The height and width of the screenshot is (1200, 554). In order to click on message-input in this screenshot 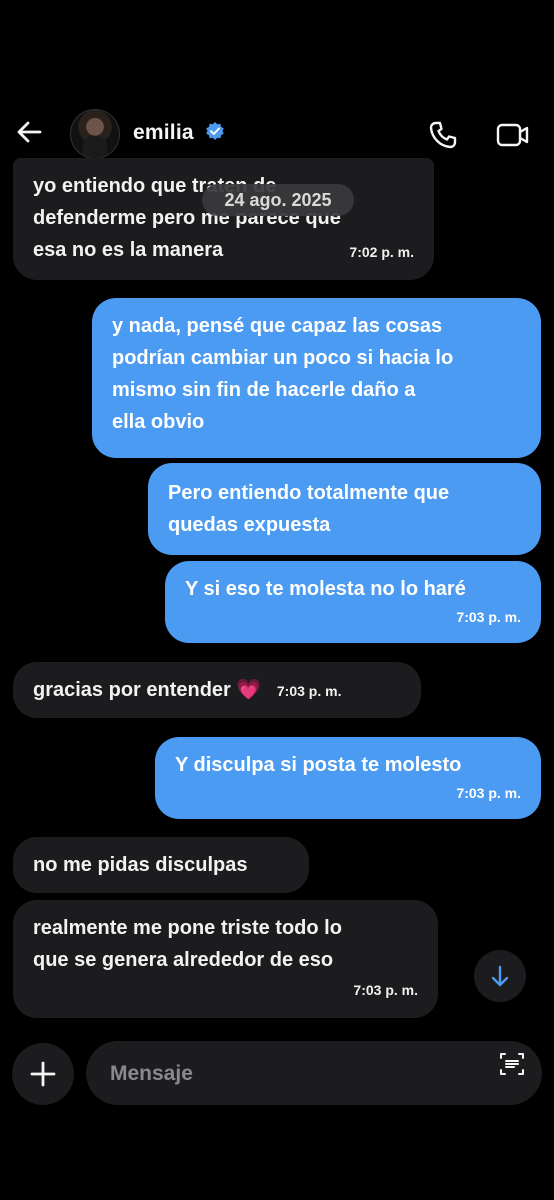, I will do `click(290, 1074)`.